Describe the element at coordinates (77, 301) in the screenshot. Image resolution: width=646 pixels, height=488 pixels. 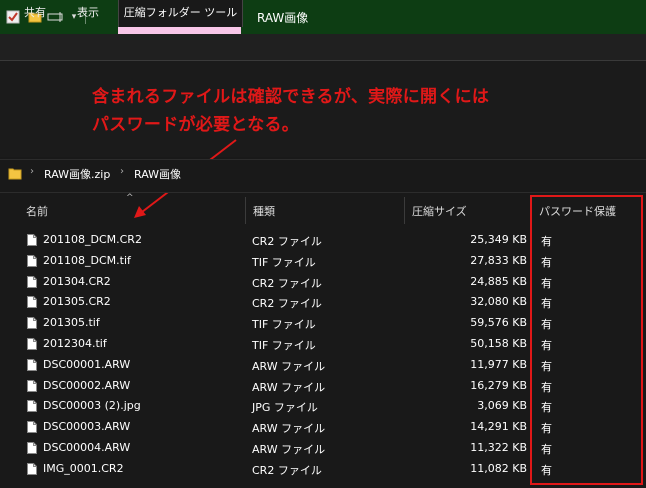
I see `file-name: 201305.CR2` at that location.